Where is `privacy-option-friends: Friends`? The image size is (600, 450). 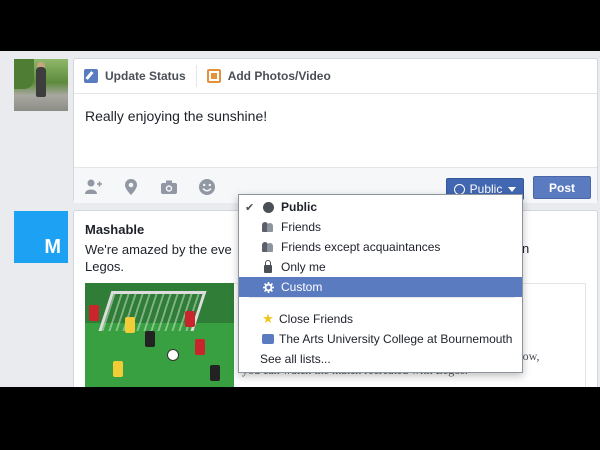 privacy-option-friends: Friends is located at coordinates (380, 227).